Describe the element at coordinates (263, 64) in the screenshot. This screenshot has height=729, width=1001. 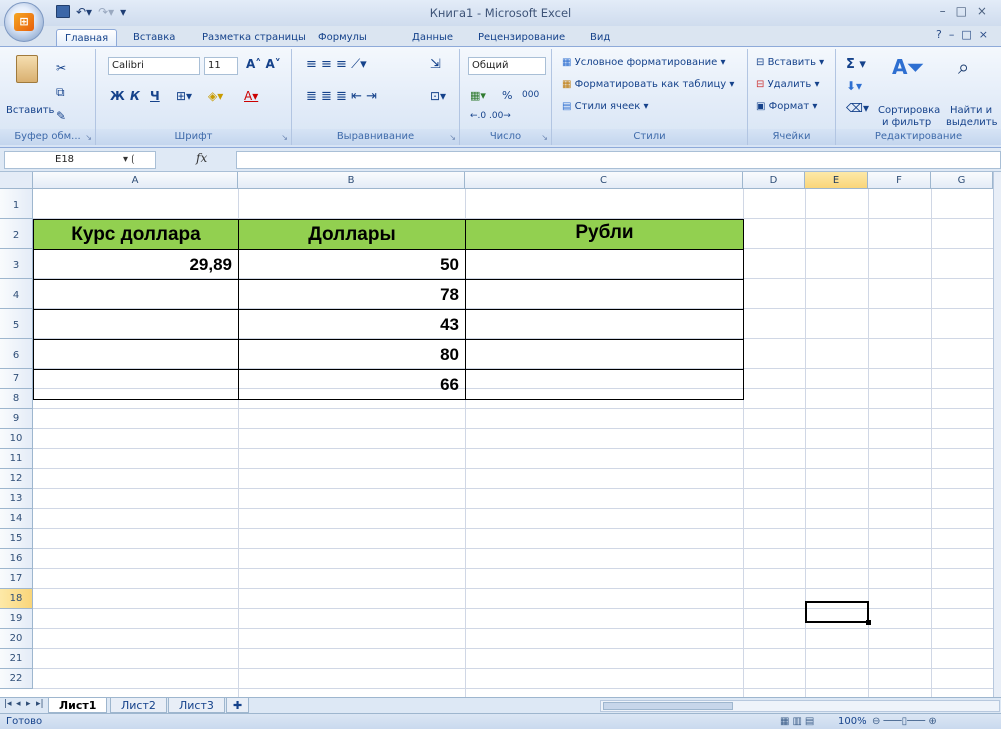
I see `grow-font-icon: A˄ A˅` at that location.